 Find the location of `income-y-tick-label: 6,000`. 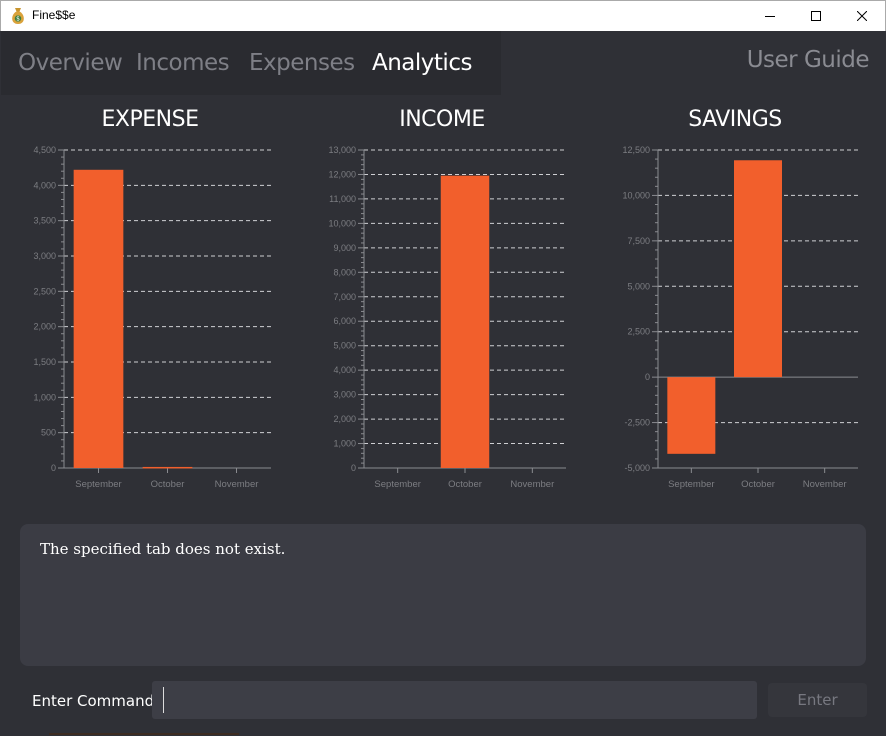

income-y-tick-label: 6,000 is located at coordinates (344, 321).